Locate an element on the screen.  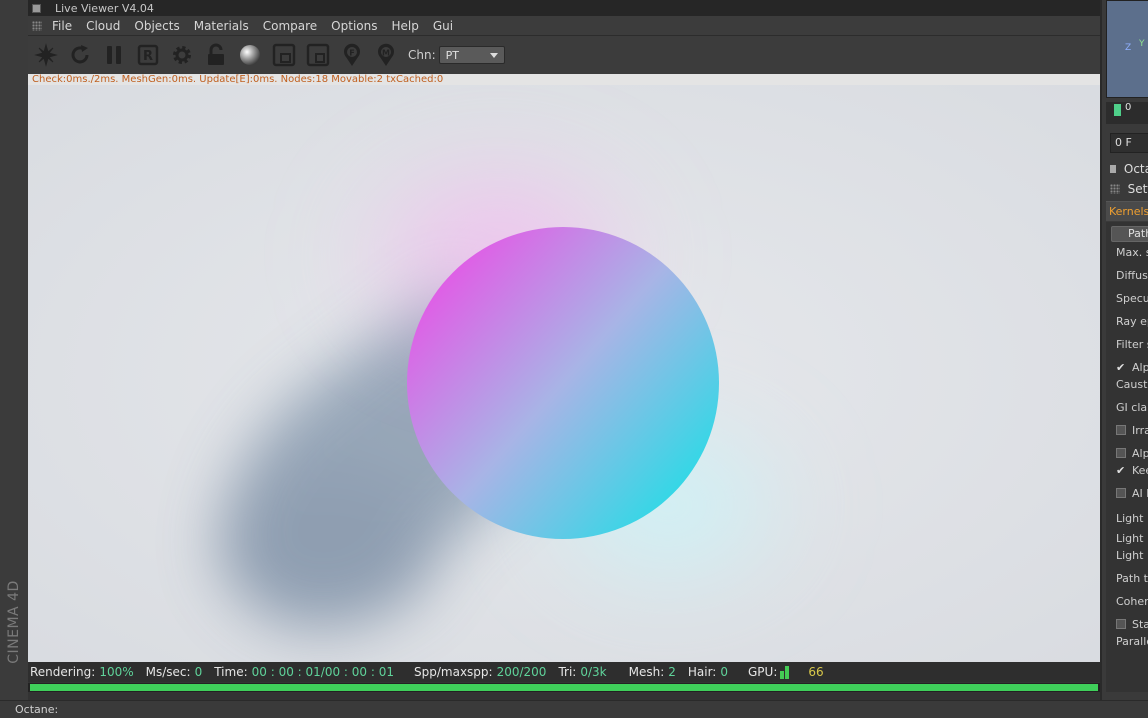
menu-help: Help is located at coordinates (404, 26).